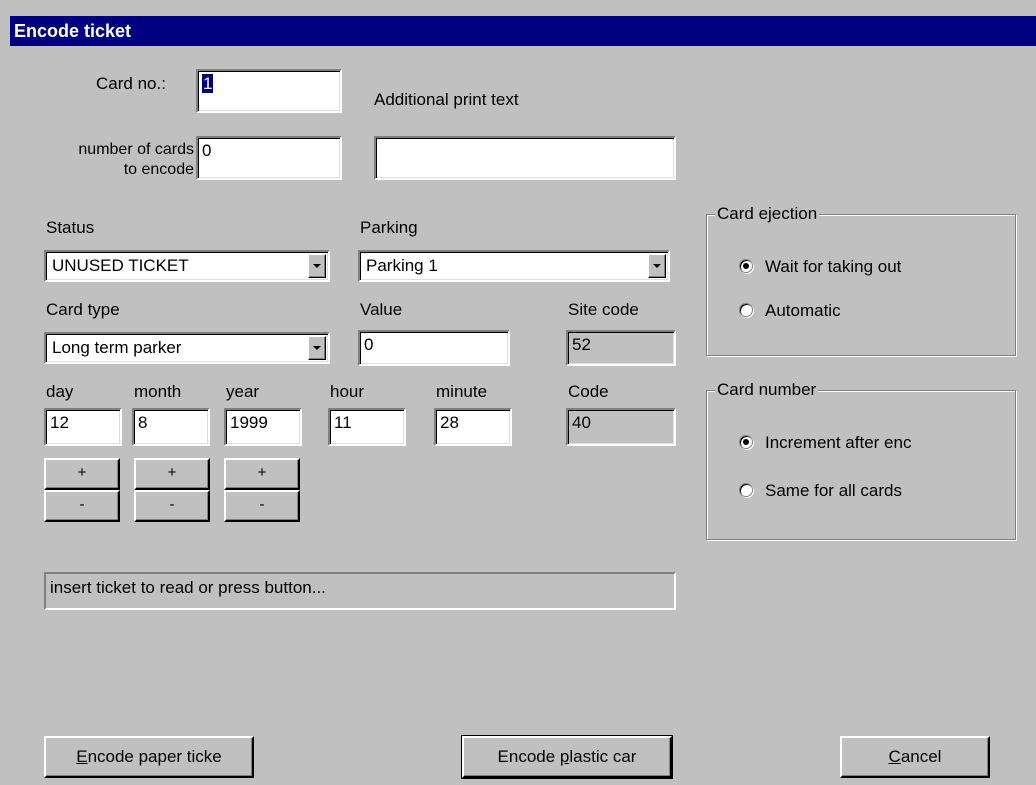 The image size is (1036, 785). What do you see at coordinates (523, 31) in the screenshot?
I see `window-title: Encode ticket` at bounding box center [523, 31].